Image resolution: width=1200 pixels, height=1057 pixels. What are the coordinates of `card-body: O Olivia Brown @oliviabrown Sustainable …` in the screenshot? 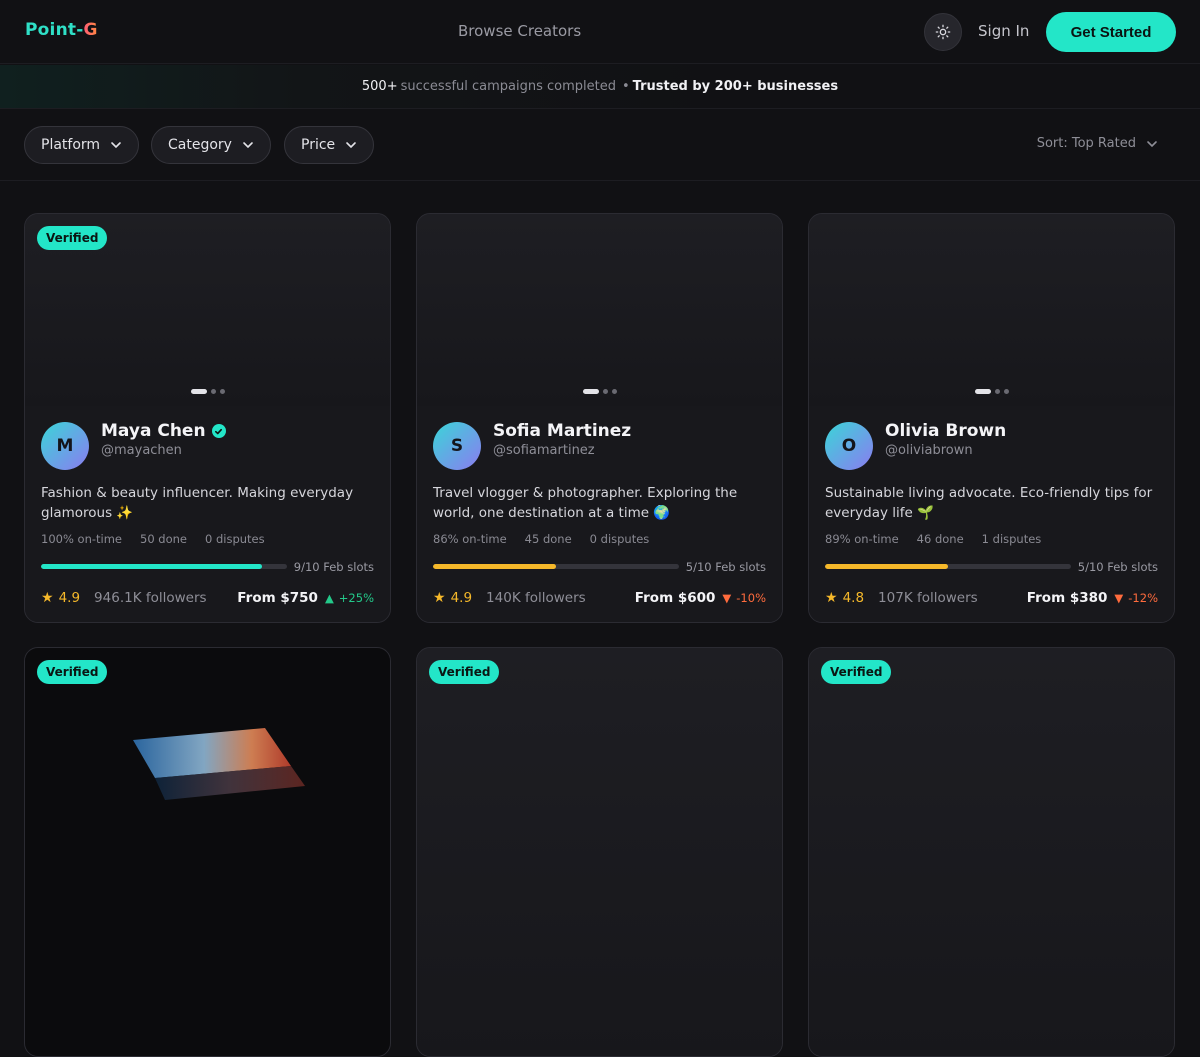 It's located at (991, 514).